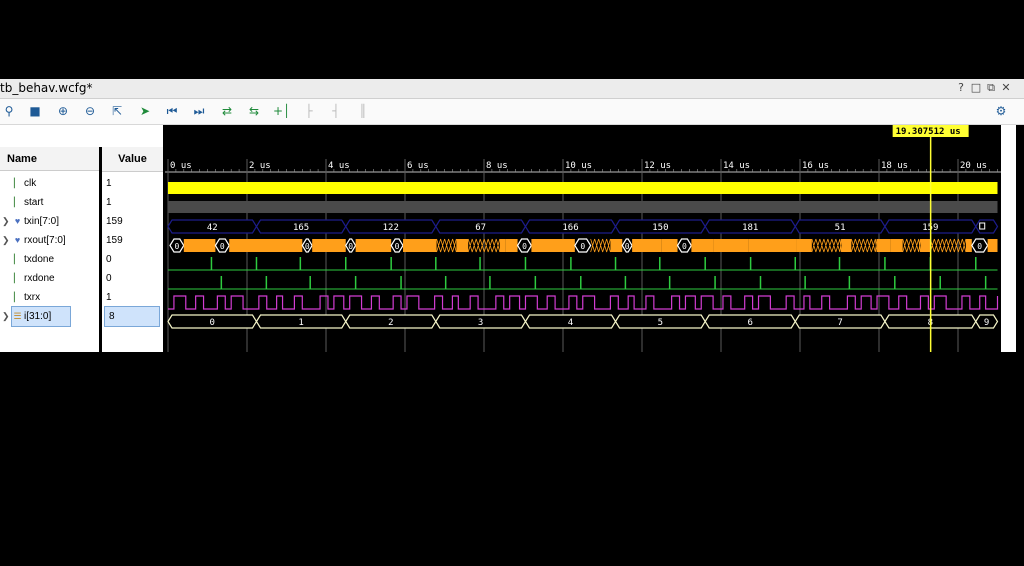 The image size is (1024, 566). I want to click on i-value-label: 6, so click(750, 323).